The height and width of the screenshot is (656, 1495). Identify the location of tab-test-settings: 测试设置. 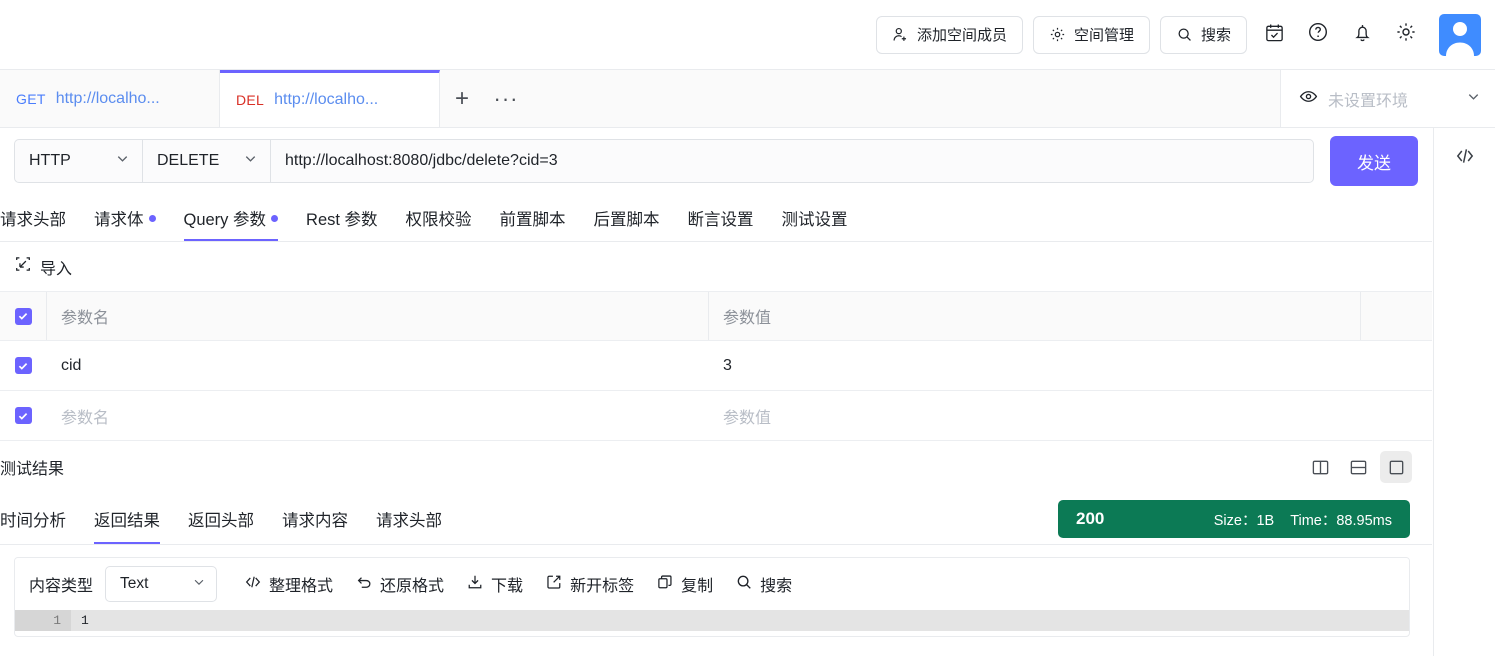
(815, 218).